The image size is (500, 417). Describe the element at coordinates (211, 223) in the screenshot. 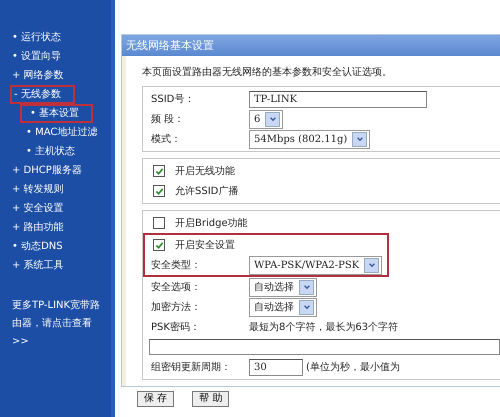

I see `checkbox-label: 开启Bridge功能` at that location.